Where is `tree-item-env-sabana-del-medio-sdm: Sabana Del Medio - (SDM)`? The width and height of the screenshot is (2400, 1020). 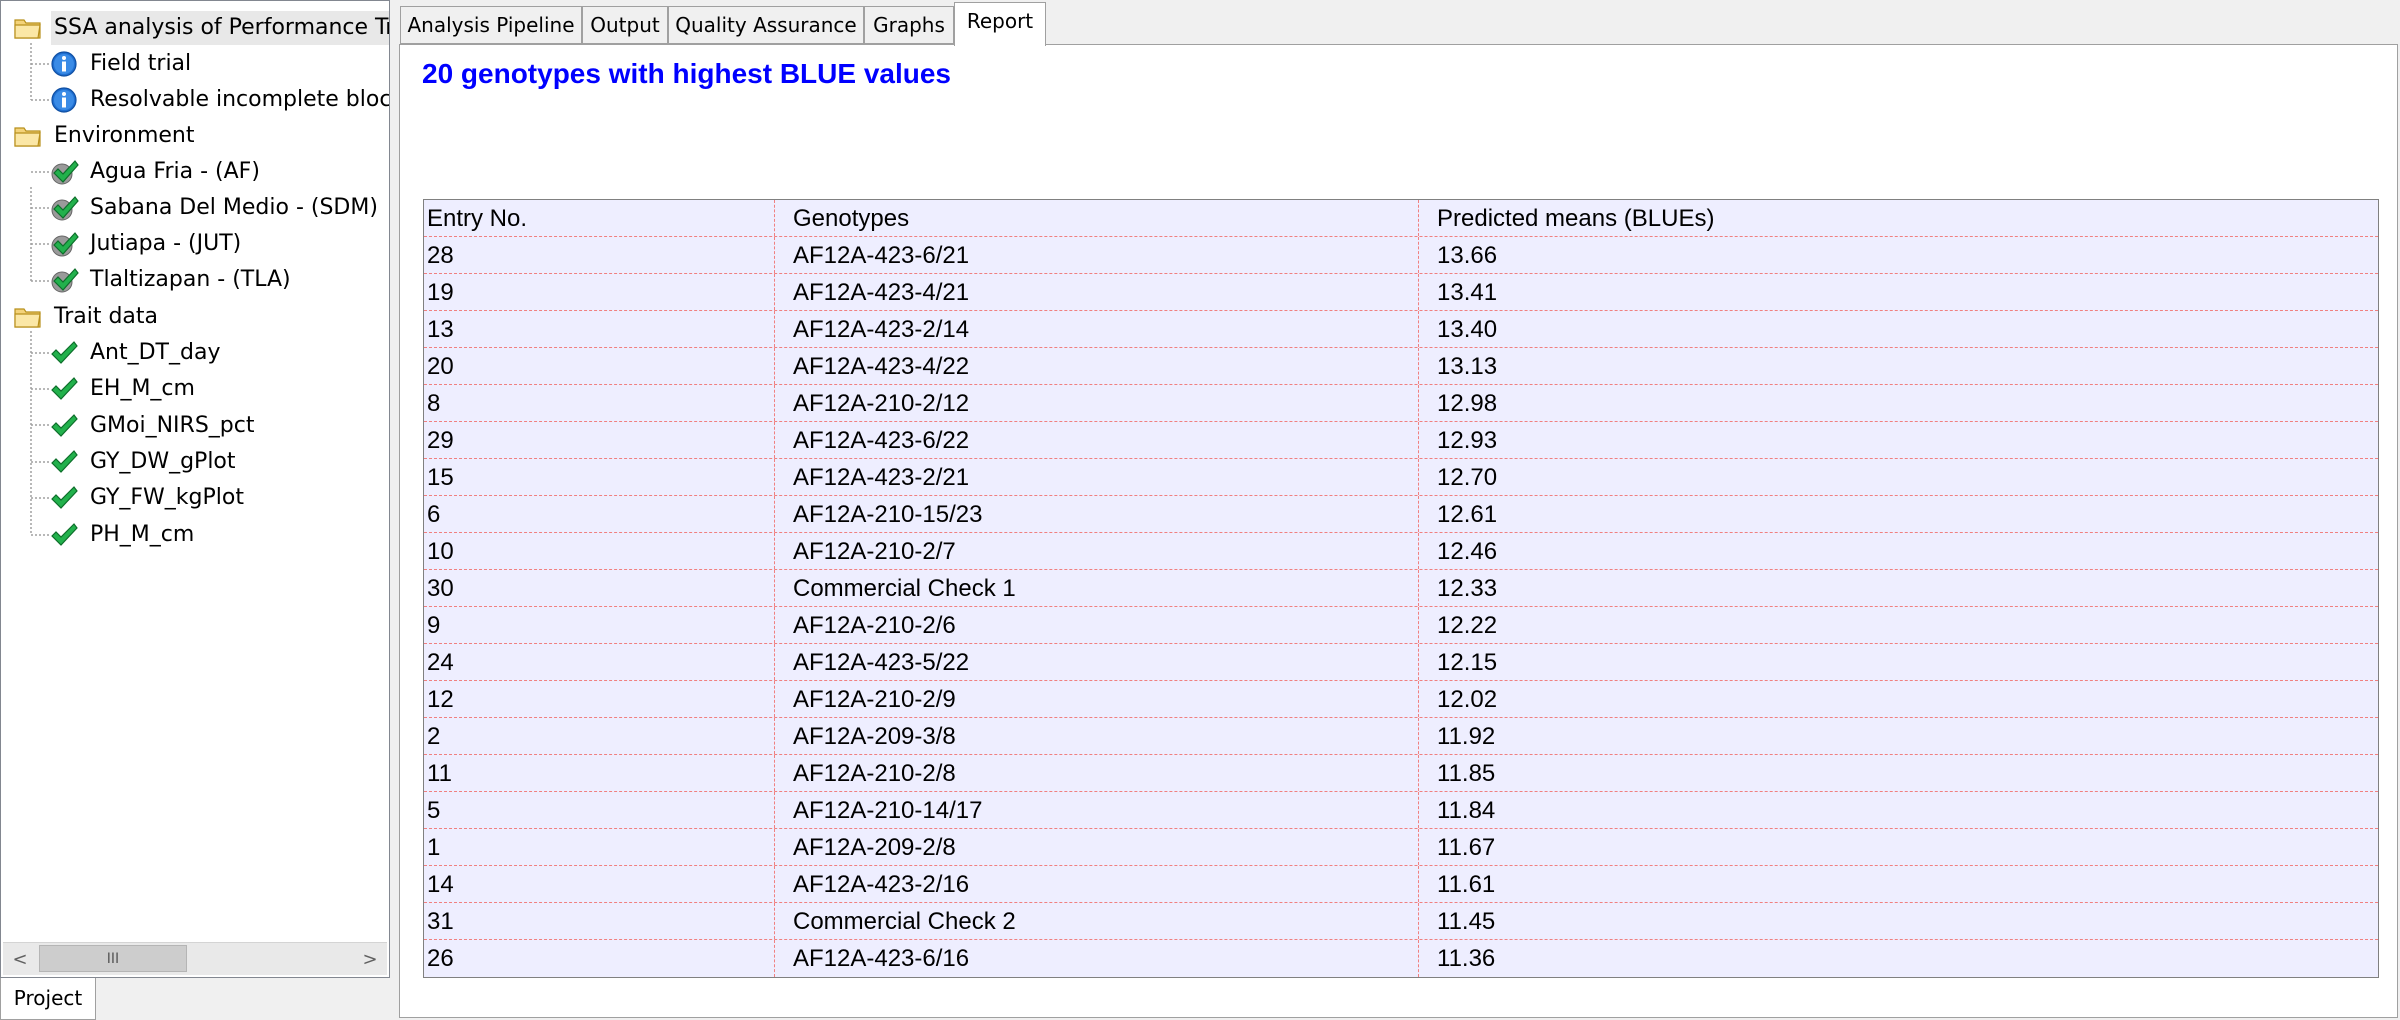
tree-item-env-sabana-del-medio-sdm: Sabana Del Medio - (SDM) is located at coordinates (215, 208).